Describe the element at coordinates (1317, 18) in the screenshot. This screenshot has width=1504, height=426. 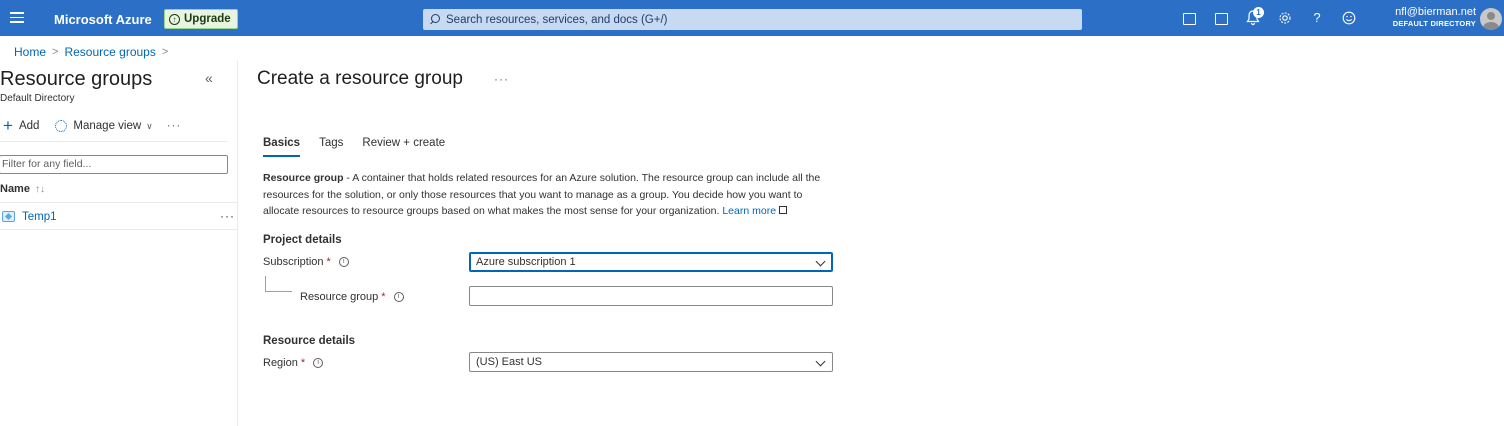
I see `help-icon: ?` at that location.